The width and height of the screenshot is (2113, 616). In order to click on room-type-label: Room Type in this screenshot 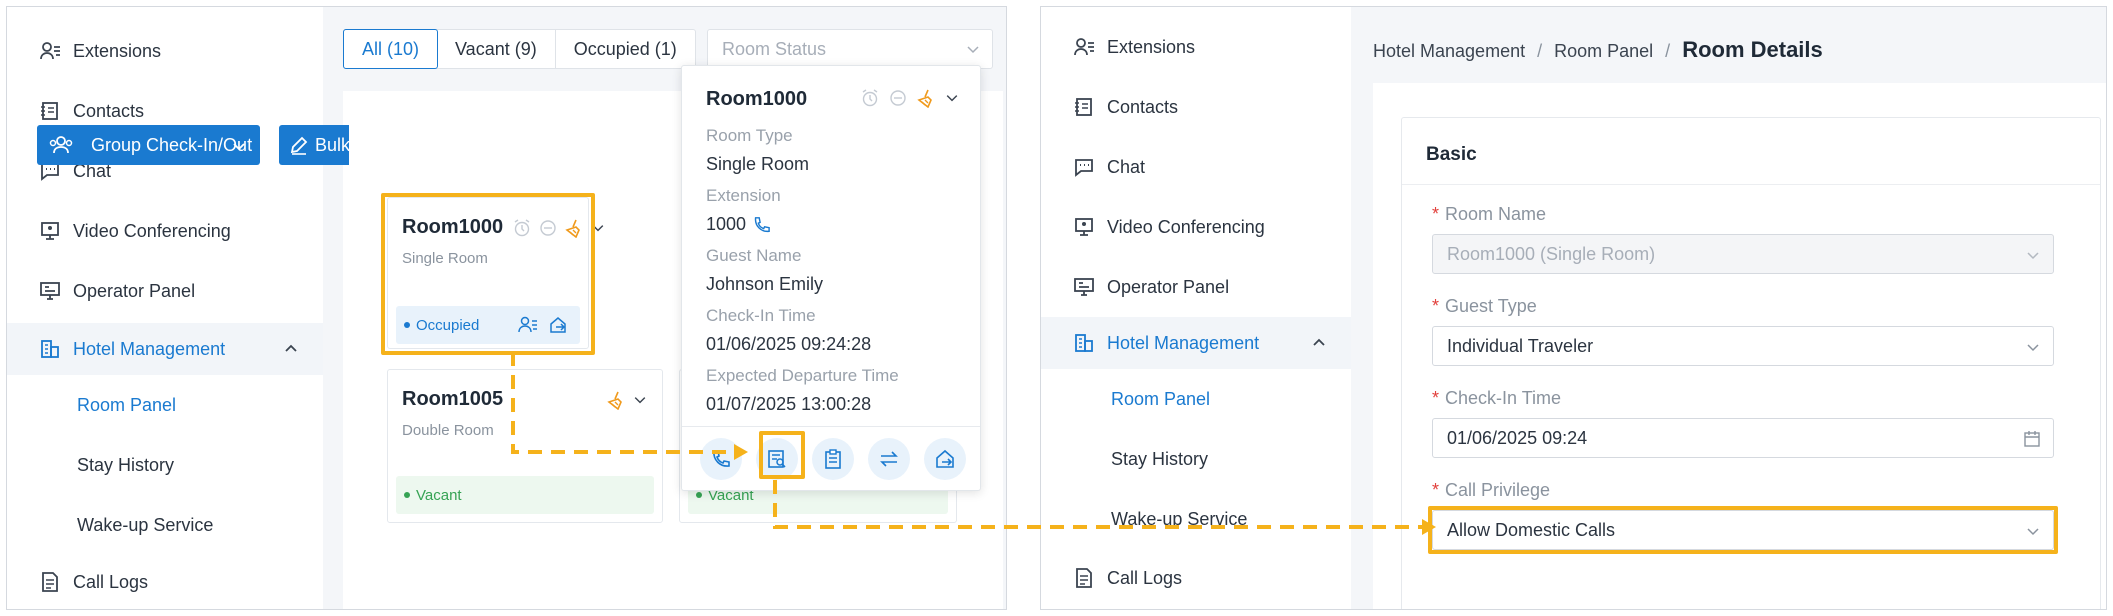, I will do `click(749, 135)`.